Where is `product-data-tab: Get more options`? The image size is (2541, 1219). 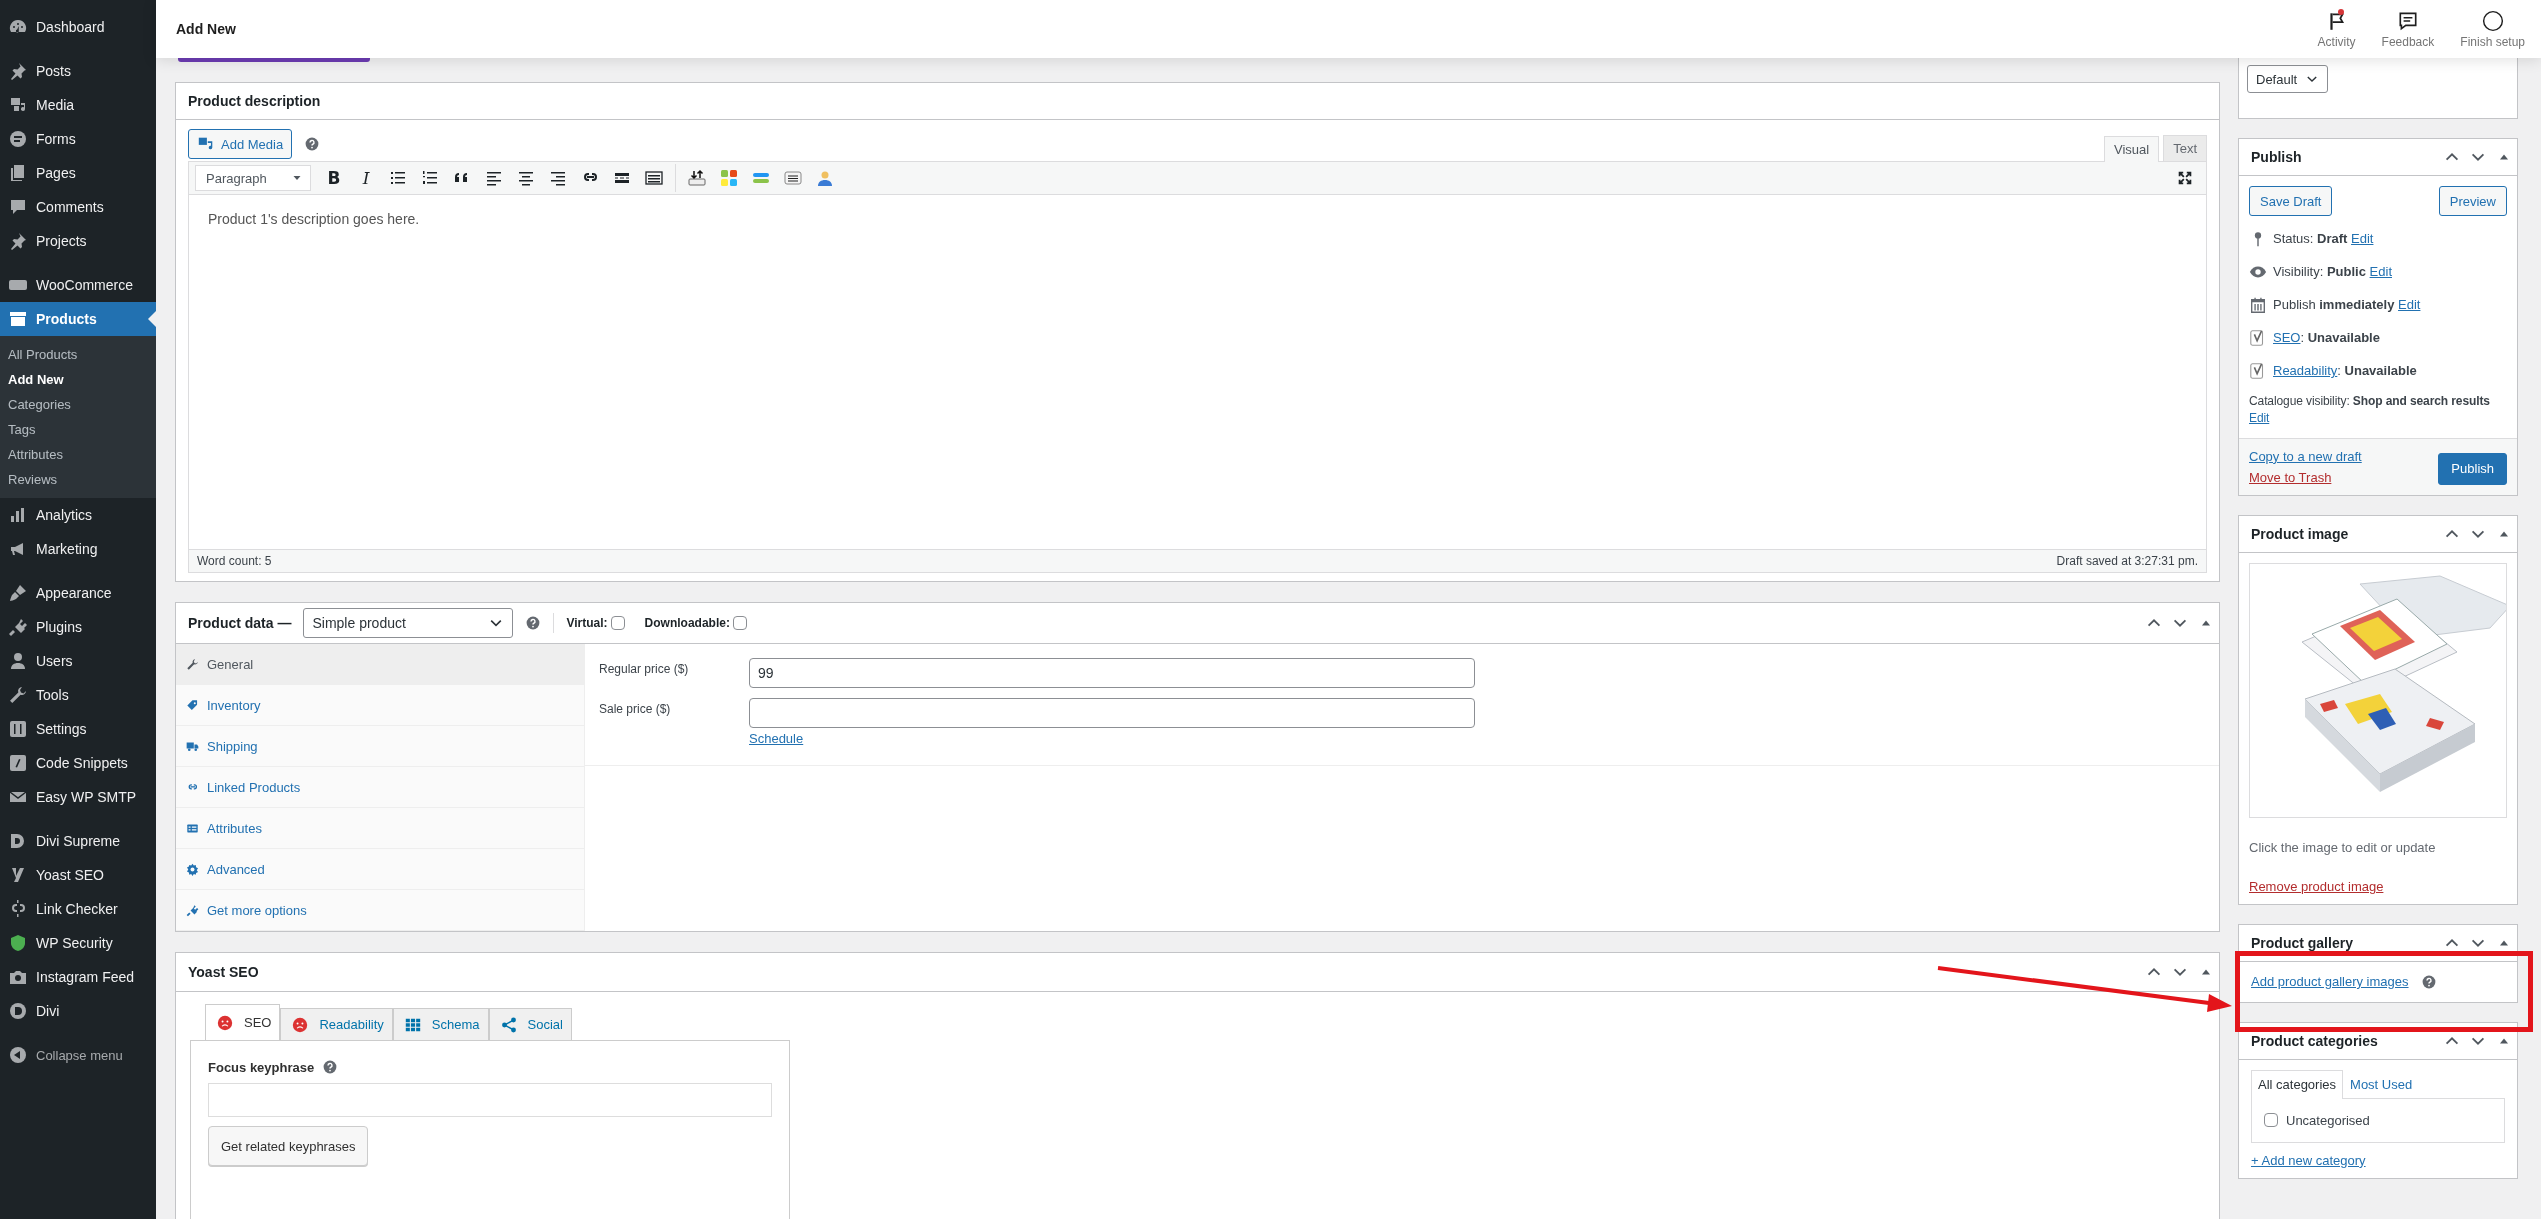 product-data-tab: Get more options is located at coordinates (380, 910).